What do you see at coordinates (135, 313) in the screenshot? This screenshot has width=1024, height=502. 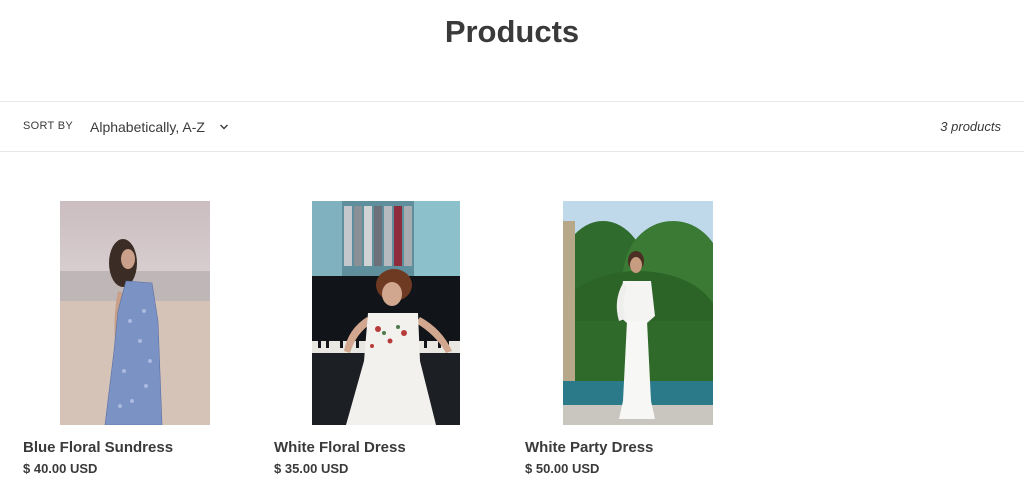 I see `product-image-beach` at bounding box center [135, 313].